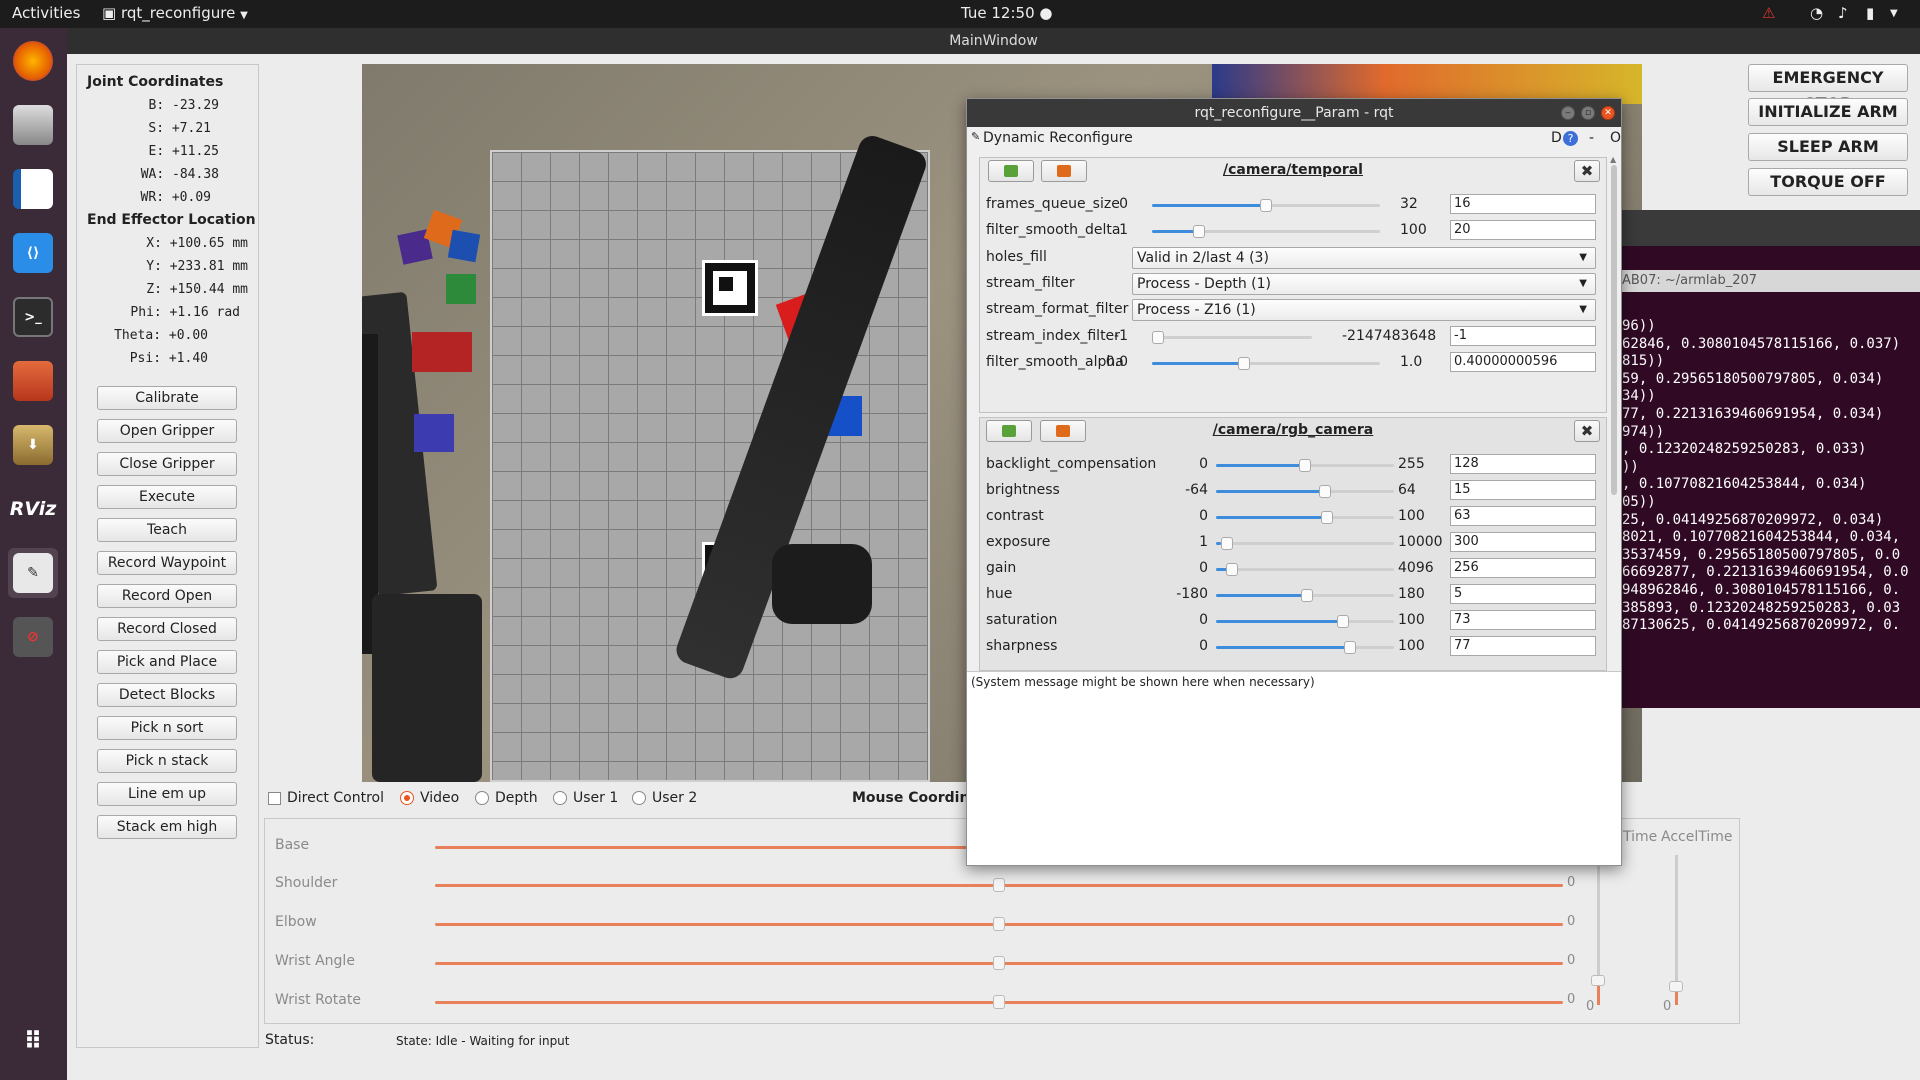 Image resolution: width=1920 pixels, height=1080 pixels. I want to click on line-em-up-button: Line em up, so click(167, 794).